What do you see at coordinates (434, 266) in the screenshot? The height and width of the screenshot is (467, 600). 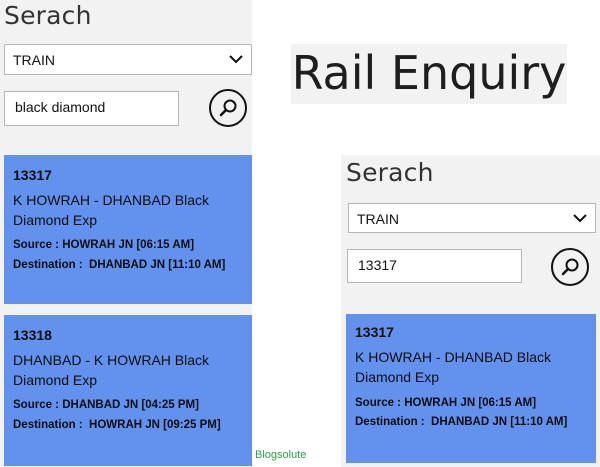 I see `search-input: 13317` at bounding box center [434, 266].